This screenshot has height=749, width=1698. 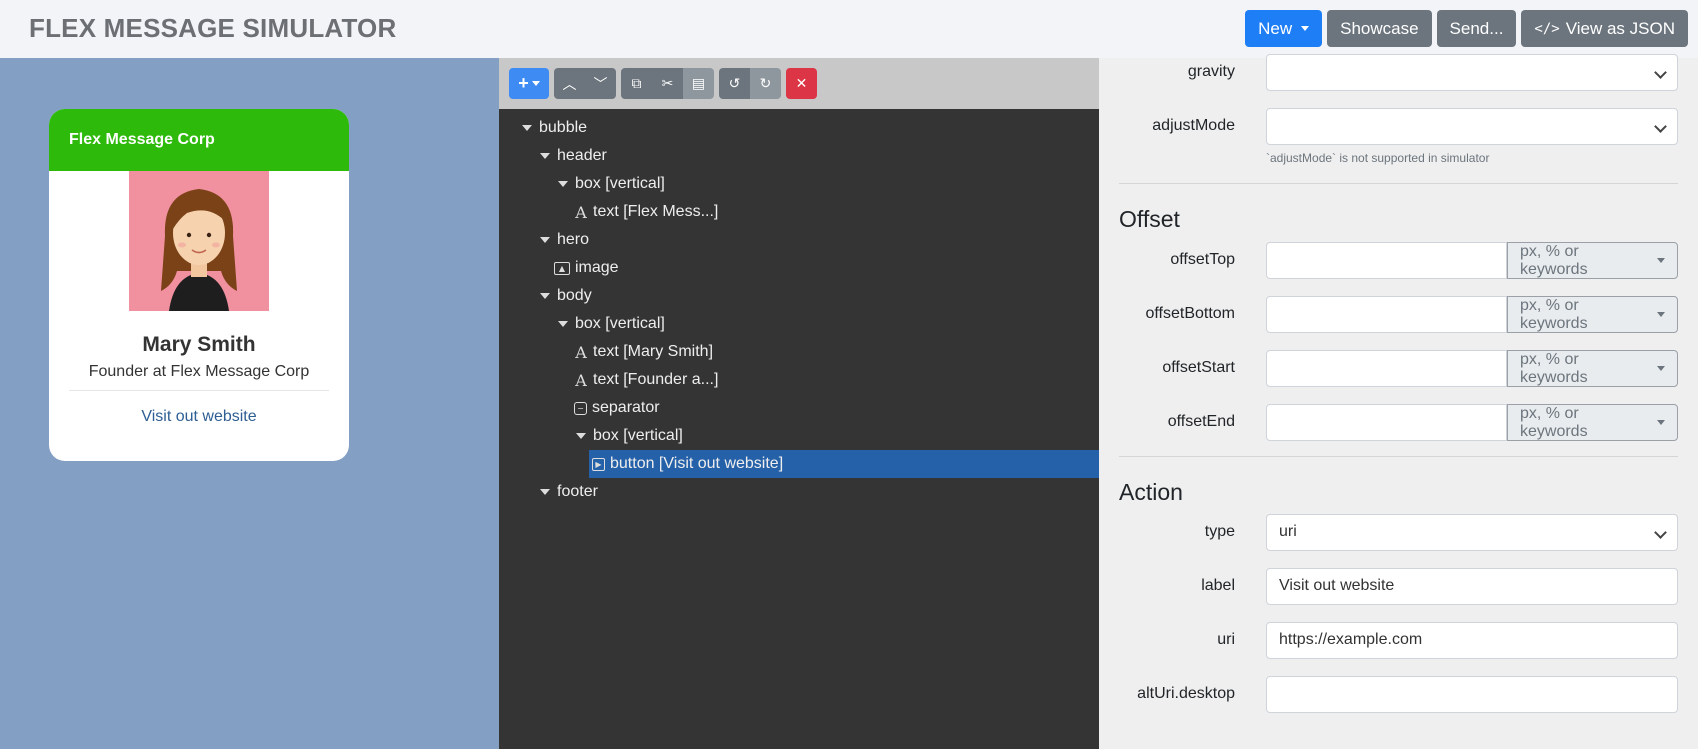 I want to click on new-button-label: New, so click(x=1275, y=28).